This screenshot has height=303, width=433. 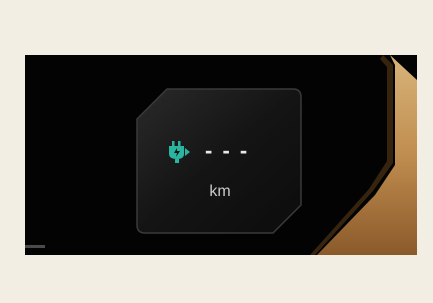 I want to click on bottom-edge-mark, so click(x=35, y=246).